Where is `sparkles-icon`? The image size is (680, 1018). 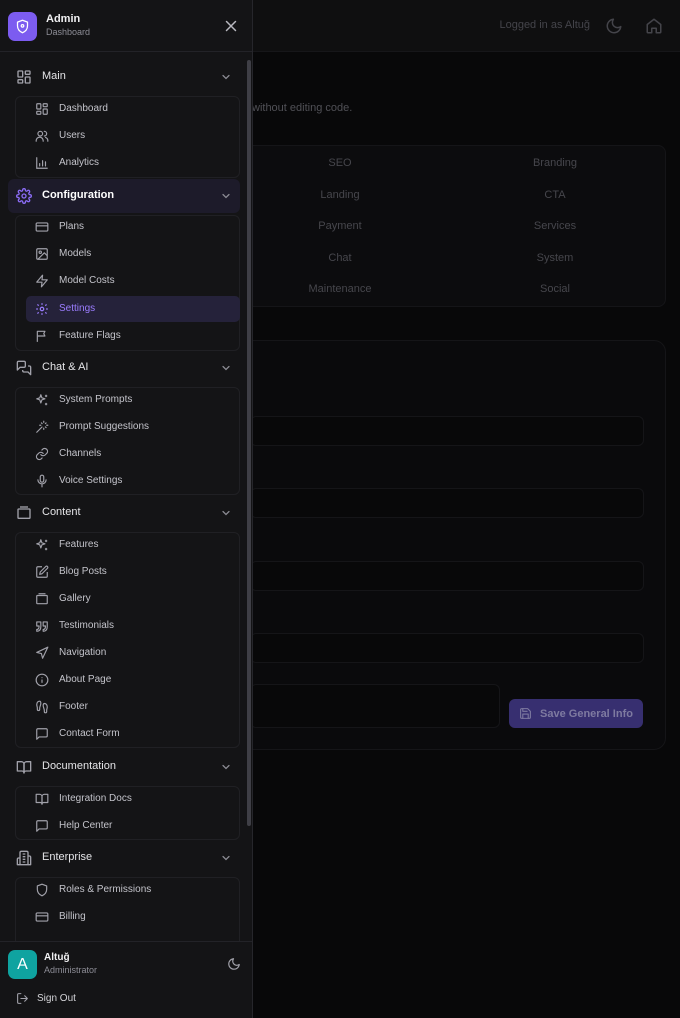 sparkles-icon is located at coordinates (42, 400).